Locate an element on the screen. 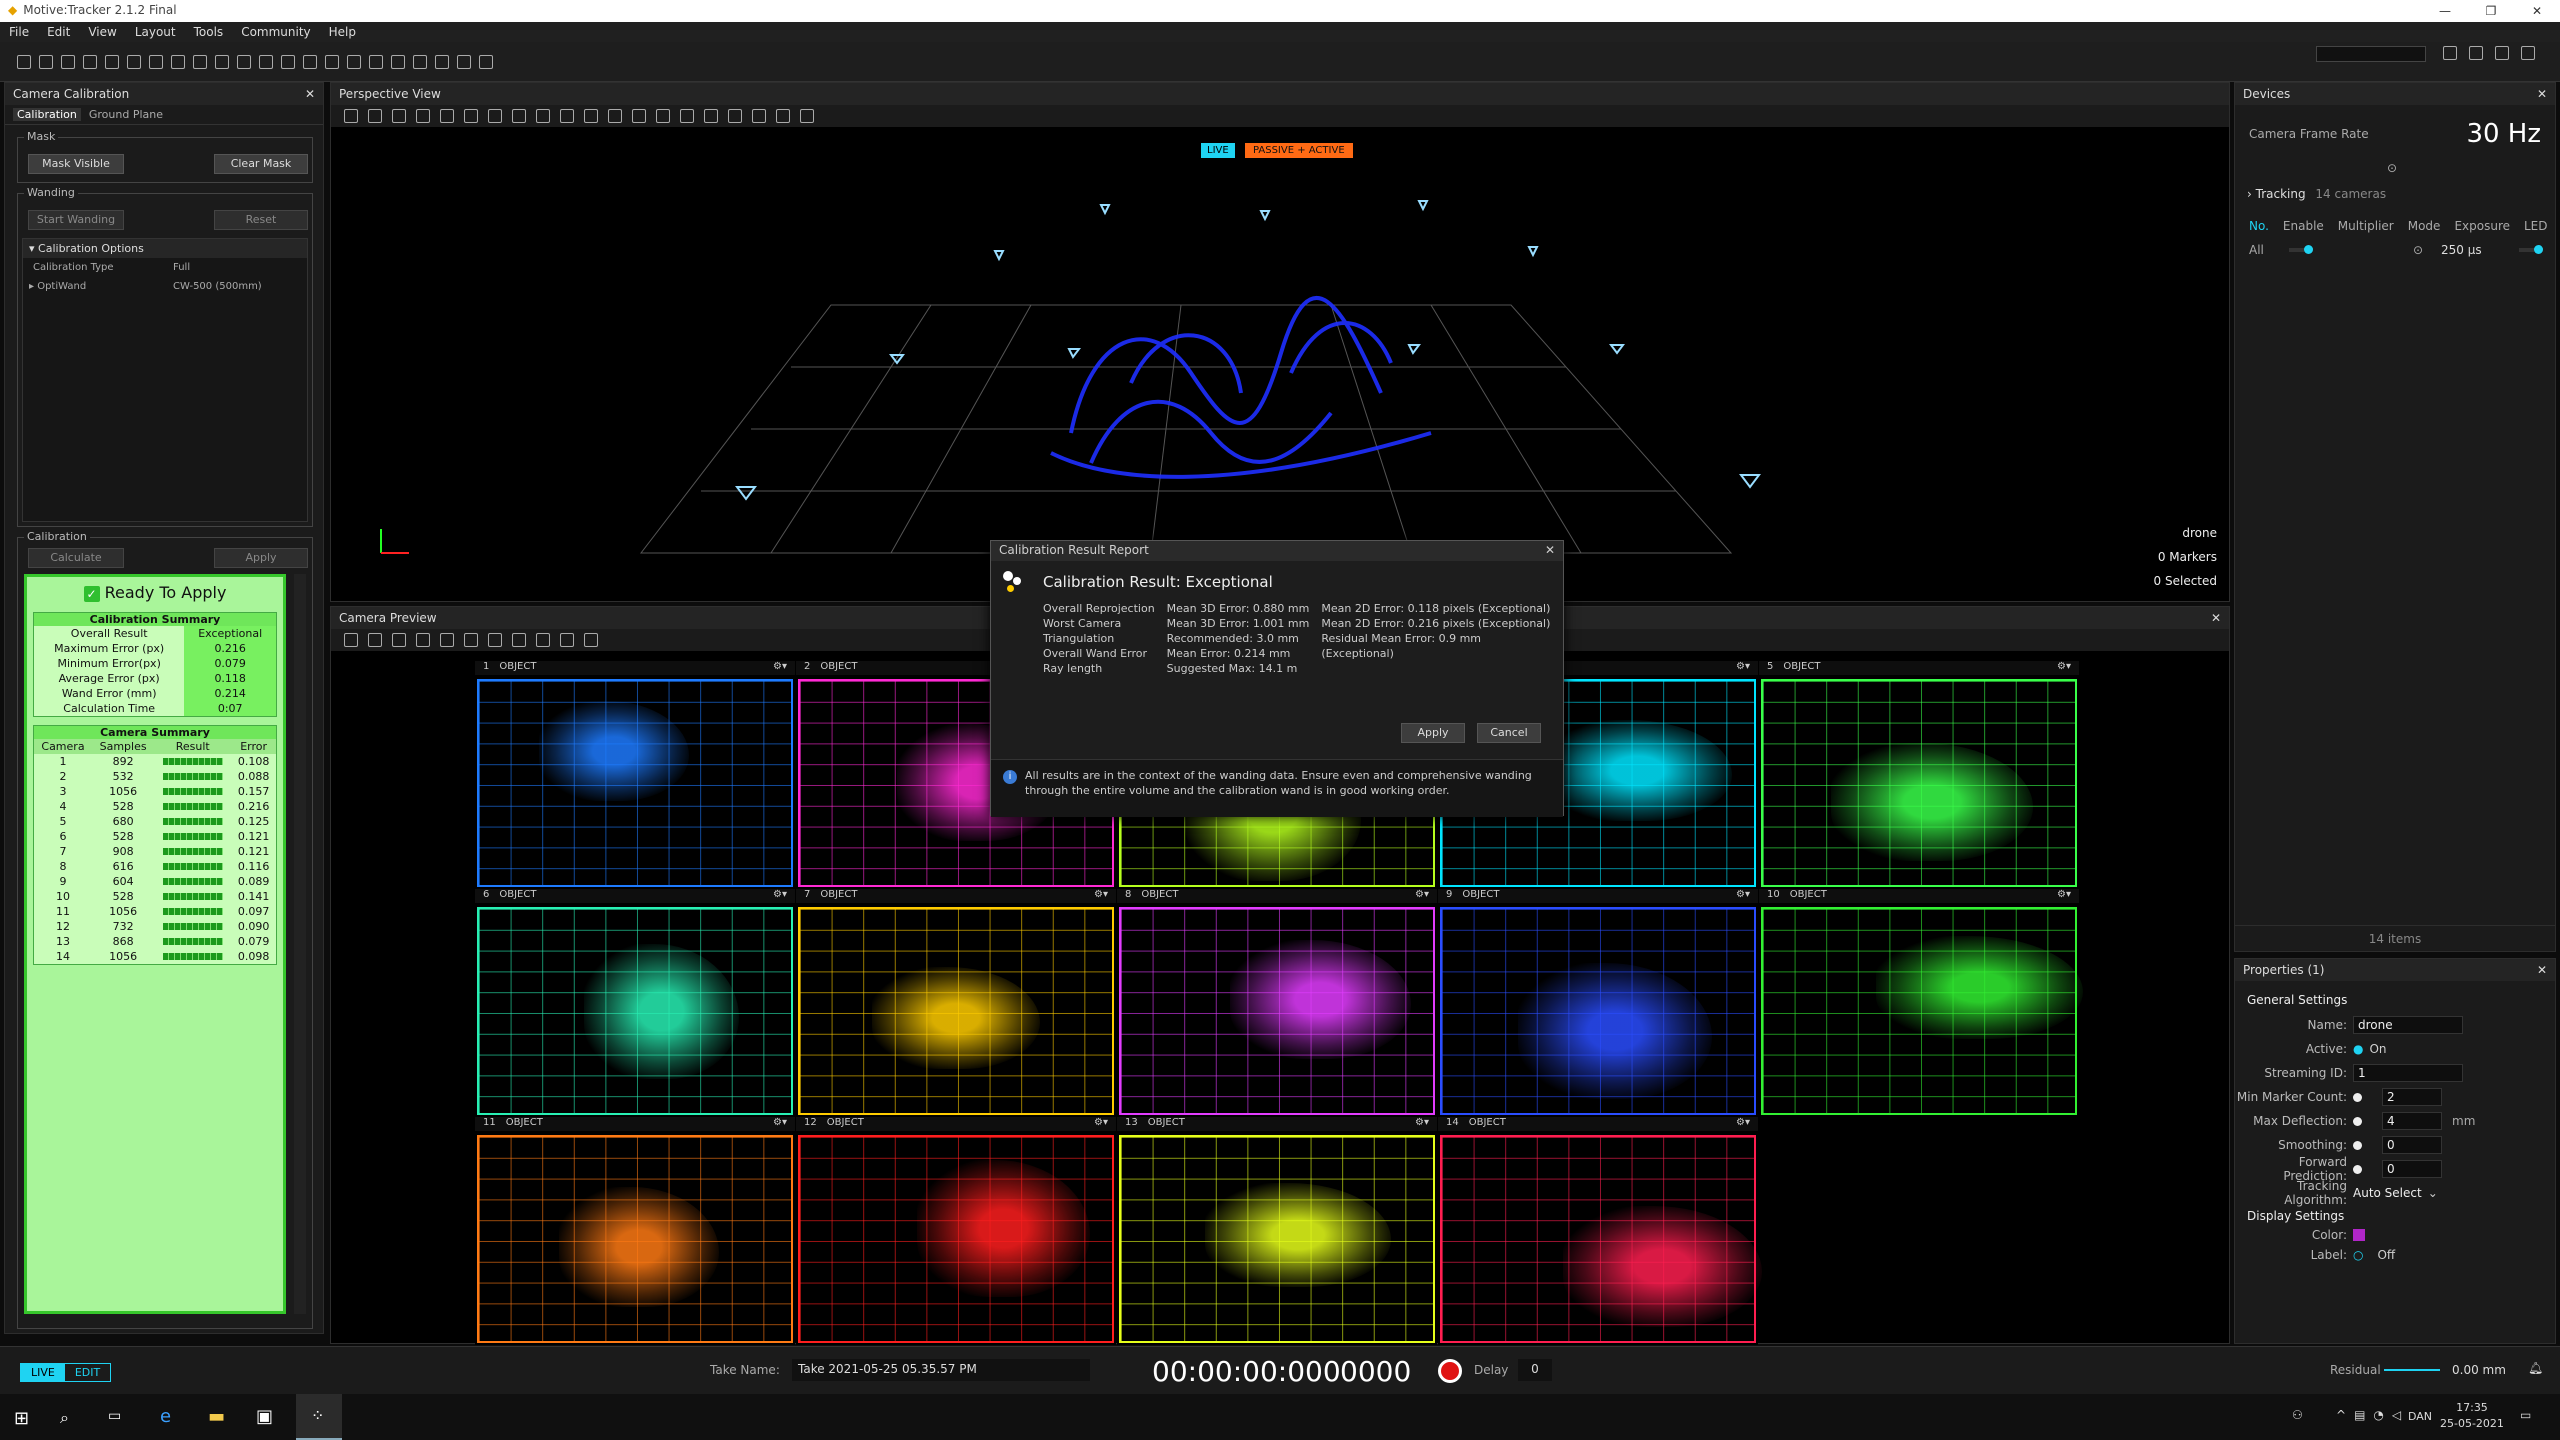 Image resolution: width=2560 pixels, height=1440 pixels. folder-icon: ▬ is located at coordinates (216, 1416).